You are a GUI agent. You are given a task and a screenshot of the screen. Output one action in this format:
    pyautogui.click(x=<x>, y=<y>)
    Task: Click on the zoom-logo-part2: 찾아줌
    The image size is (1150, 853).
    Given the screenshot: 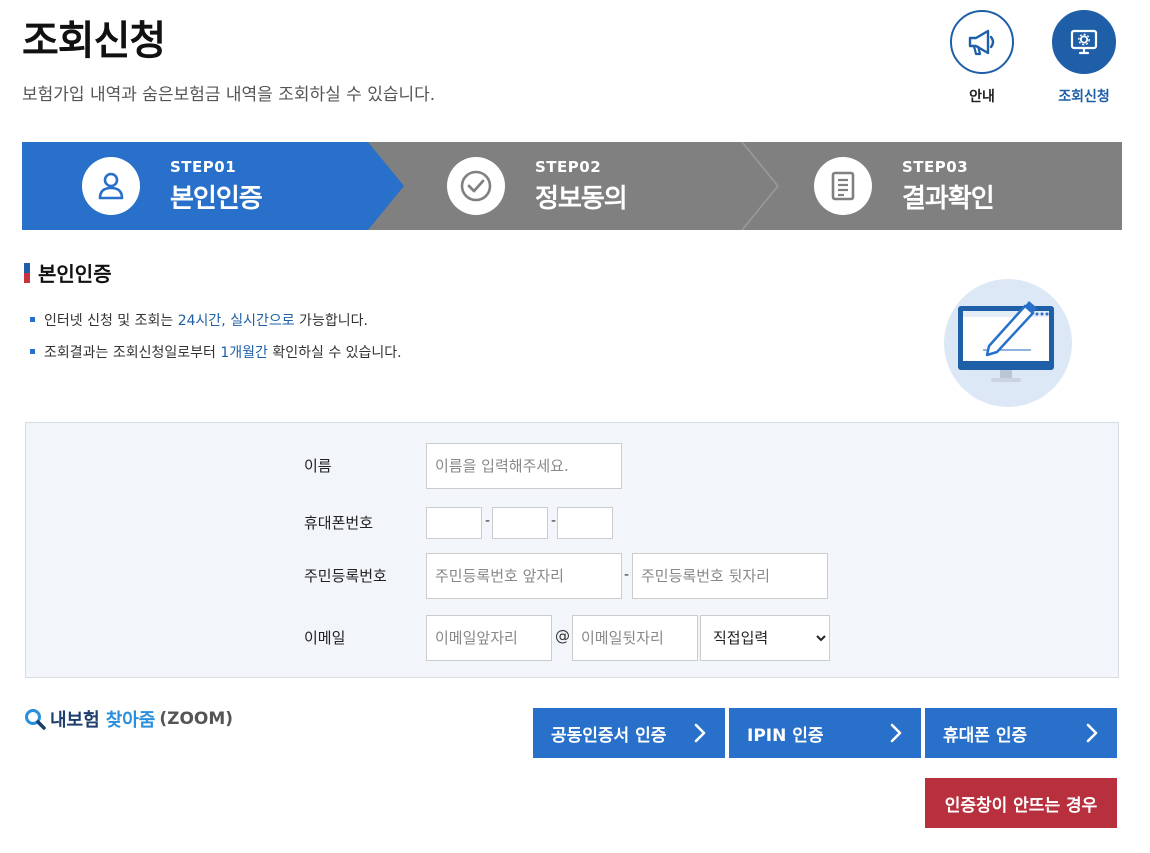 What is the action you would take?
    pyautogui.click(x=130, y=720)
    